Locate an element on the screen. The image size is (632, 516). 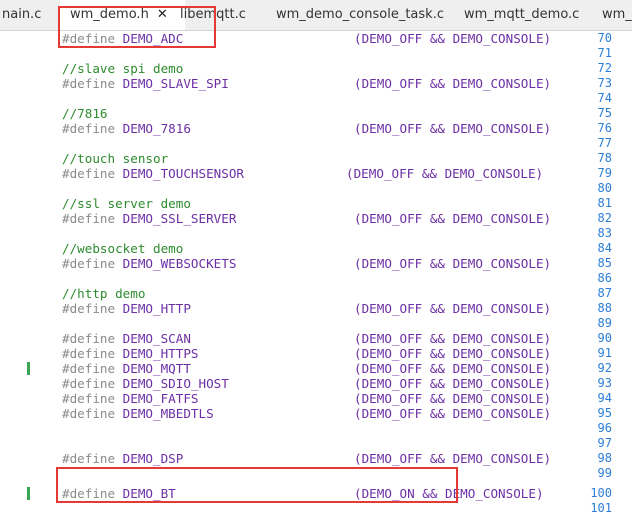
macro-name: DEMO_SLAVE_SPI is located at coordinates (175, 83).